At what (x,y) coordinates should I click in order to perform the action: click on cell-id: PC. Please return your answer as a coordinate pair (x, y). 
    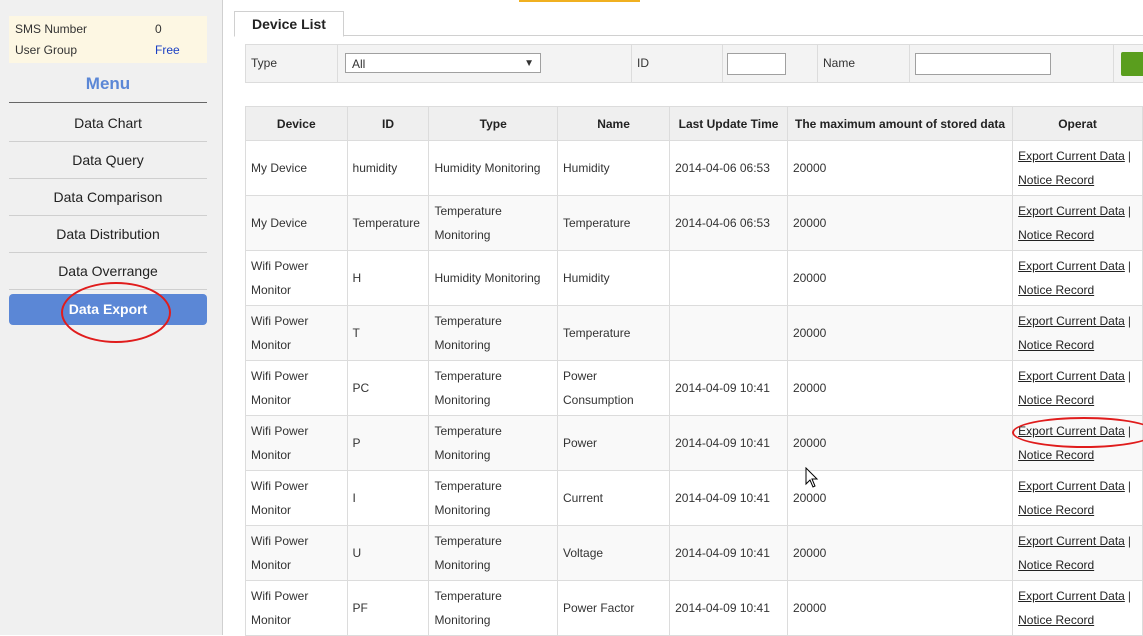
    Looking at the image, I should click on (388, 388).